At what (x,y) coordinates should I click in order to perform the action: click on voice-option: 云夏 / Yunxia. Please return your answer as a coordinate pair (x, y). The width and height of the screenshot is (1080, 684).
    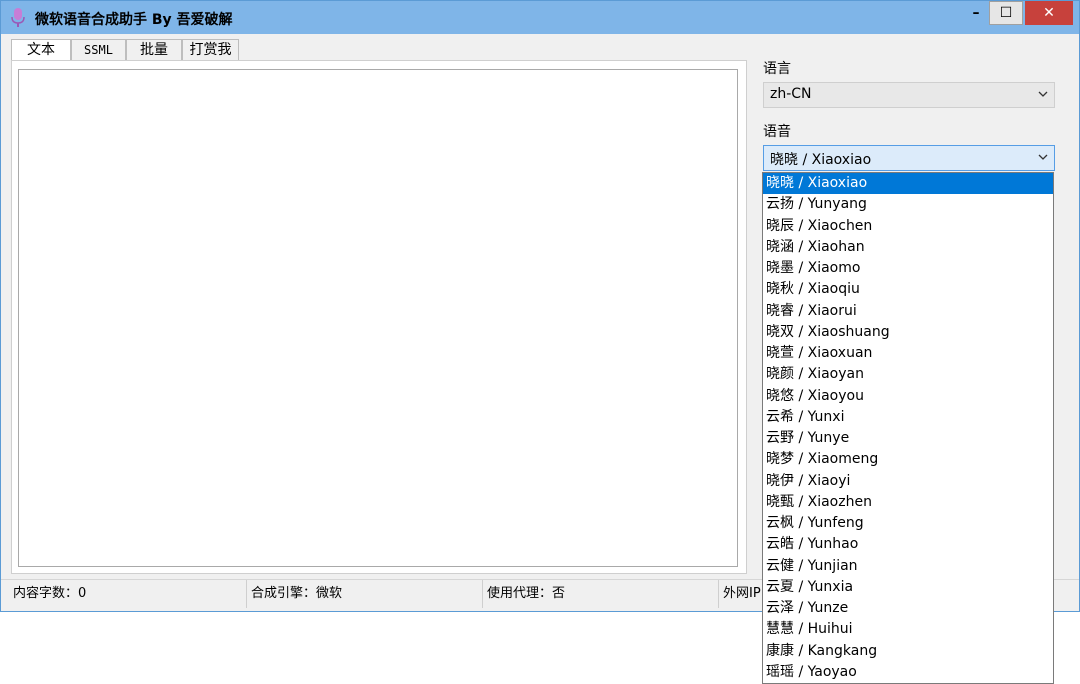
    Looking at the image, I should click on (908, 587).